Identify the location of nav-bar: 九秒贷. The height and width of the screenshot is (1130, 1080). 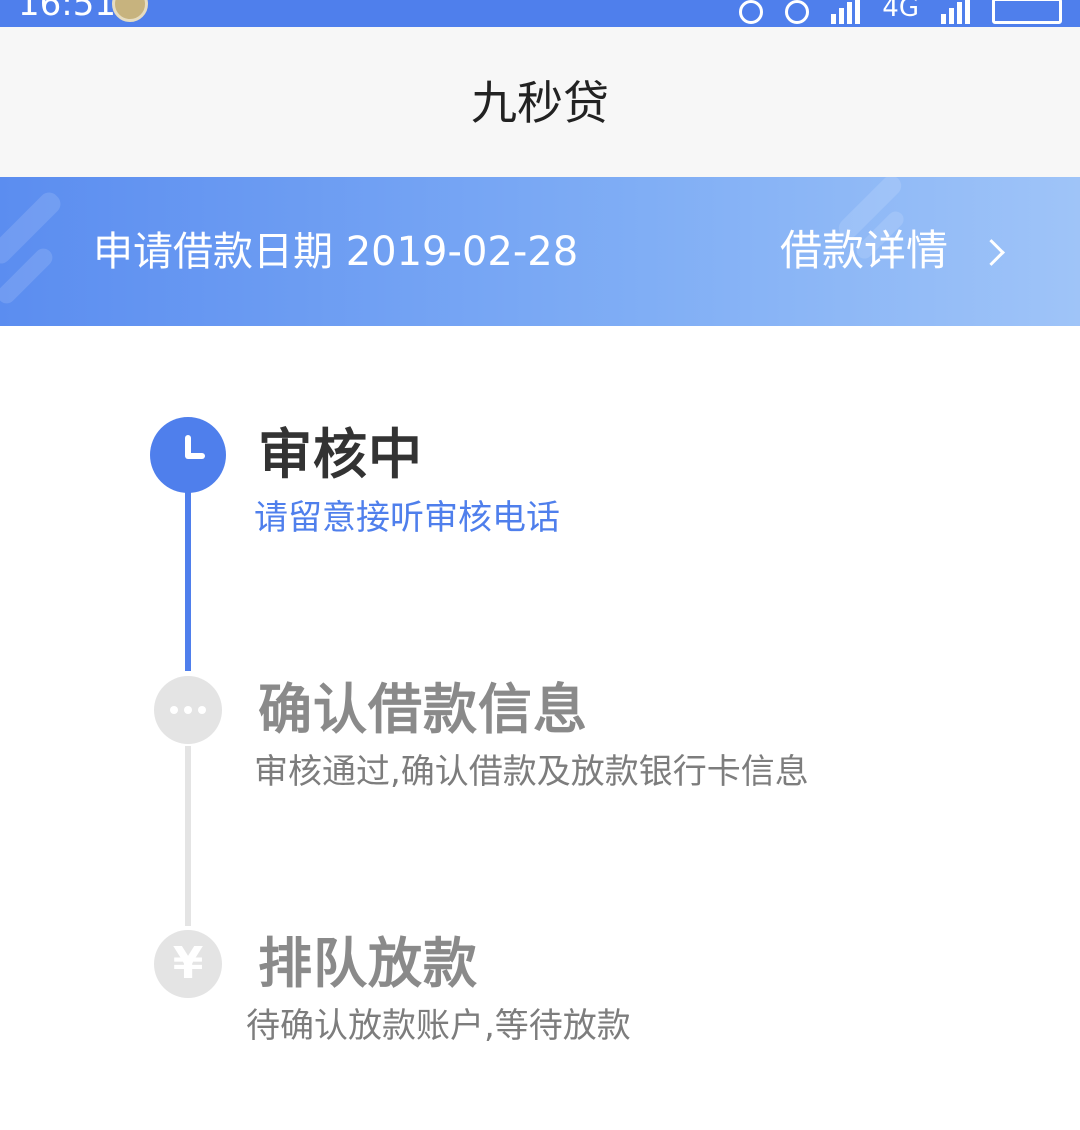
(540, 102).